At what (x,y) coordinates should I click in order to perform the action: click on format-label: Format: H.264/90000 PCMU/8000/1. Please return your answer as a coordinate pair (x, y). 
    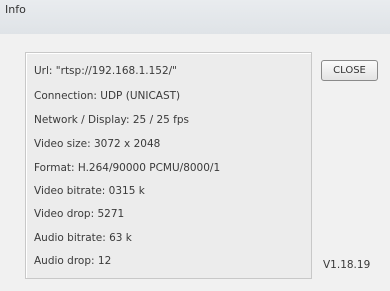
    Looking at the image, I should click on (127, 168).